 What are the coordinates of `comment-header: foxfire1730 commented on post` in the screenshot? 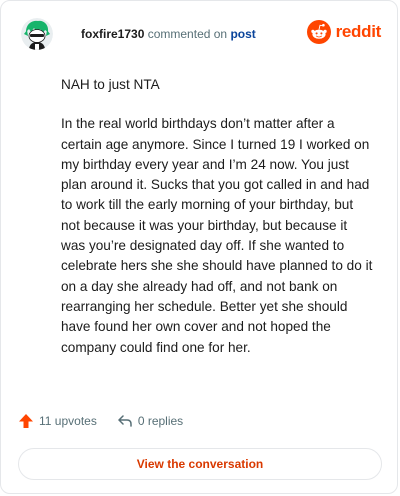 It's located at (138, 34).